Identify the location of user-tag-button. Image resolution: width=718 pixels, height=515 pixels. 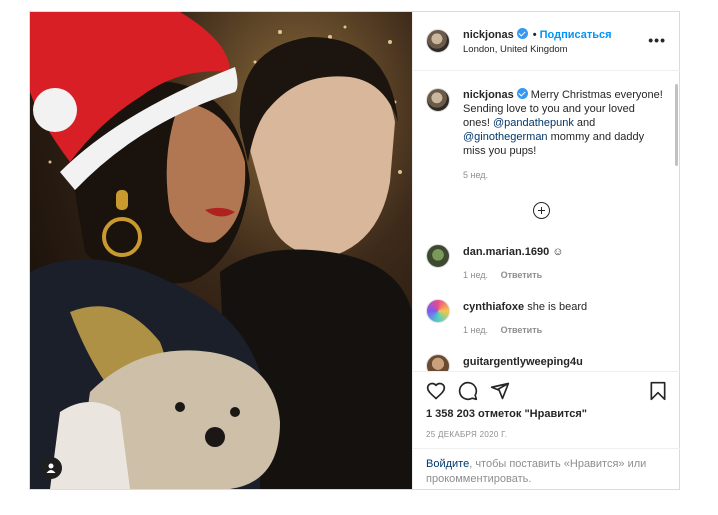
(51, 468).